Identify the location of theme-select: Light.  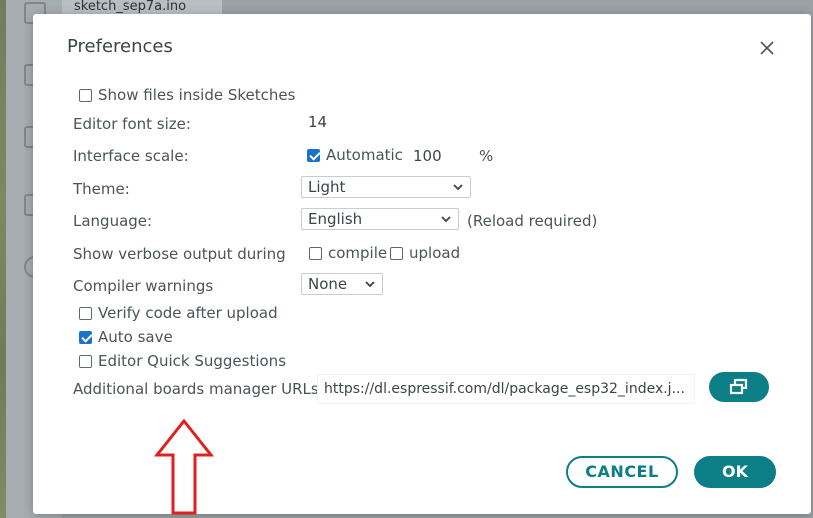
(386, 187).